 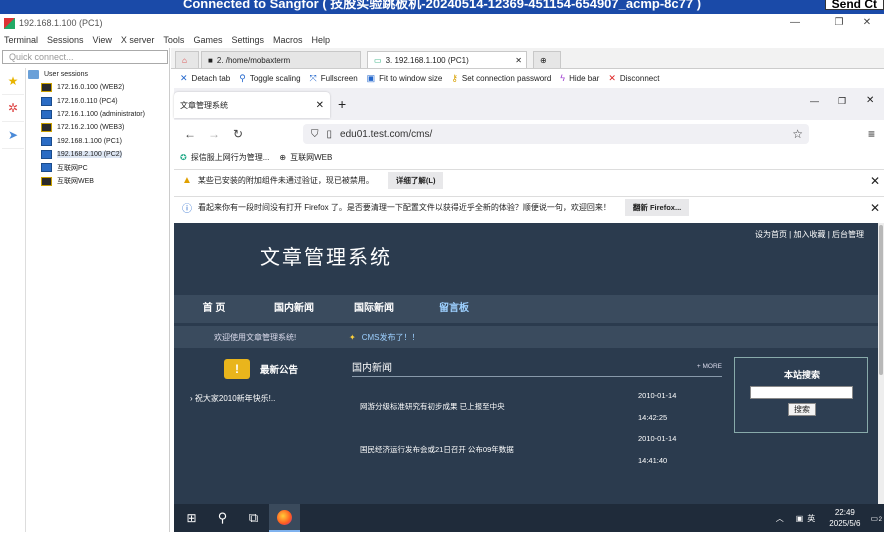 I want to click on session-item: 互联网WEB, so click(x=98, y=180).